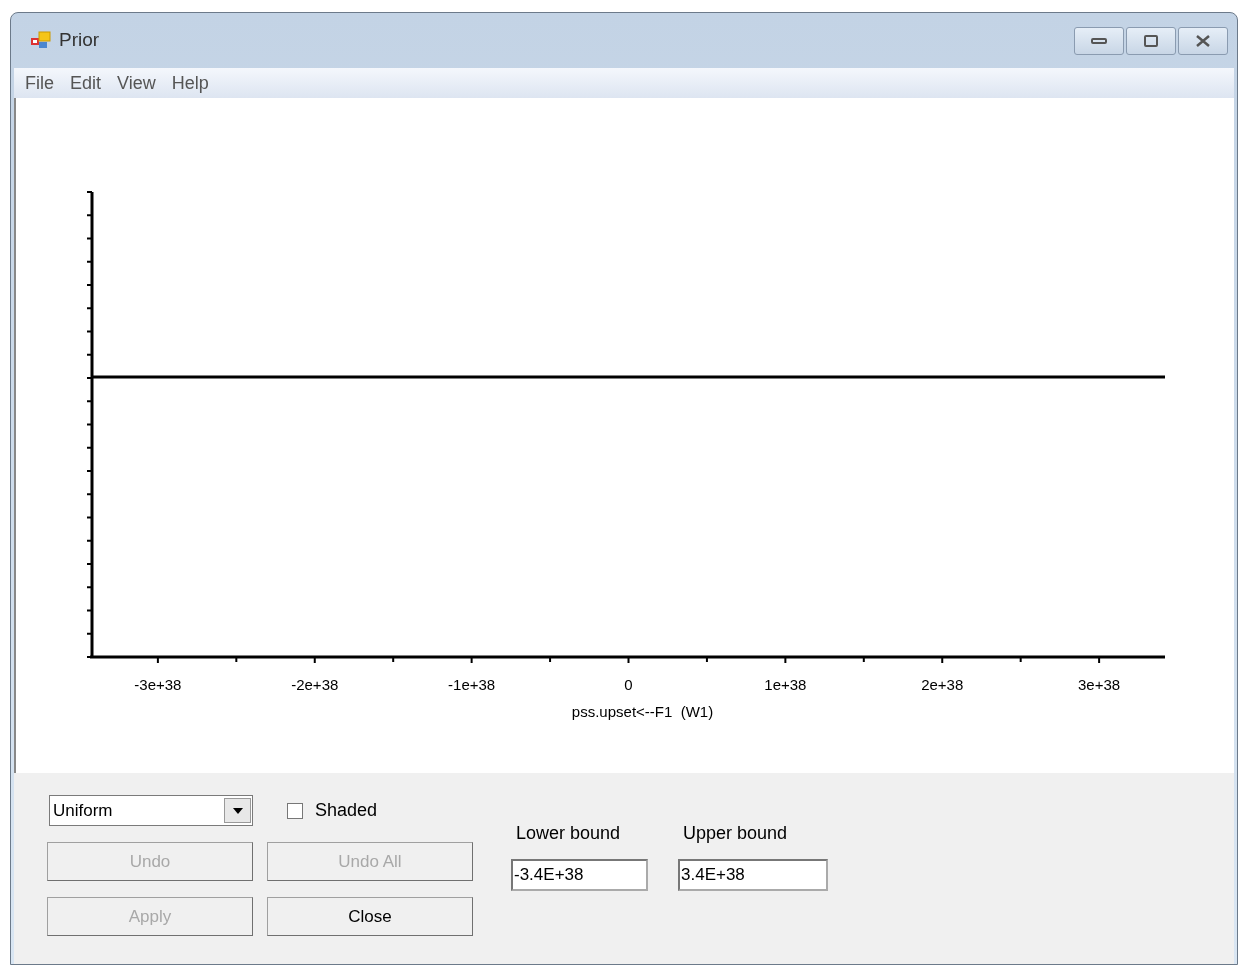 This screenshot has height=965, width=1238. What do you see at coordinates (79, 40) in the screenshot?
I see `window-title: Prior` at bounding box center [79, 40].